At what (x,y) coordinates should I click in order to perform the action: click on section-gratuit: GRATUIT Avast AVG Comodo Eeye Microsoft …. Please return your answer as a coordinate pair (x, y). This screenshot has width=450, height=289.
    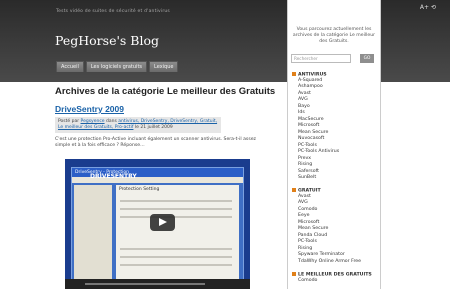
    Looking at the image, I should click on (326, 226).